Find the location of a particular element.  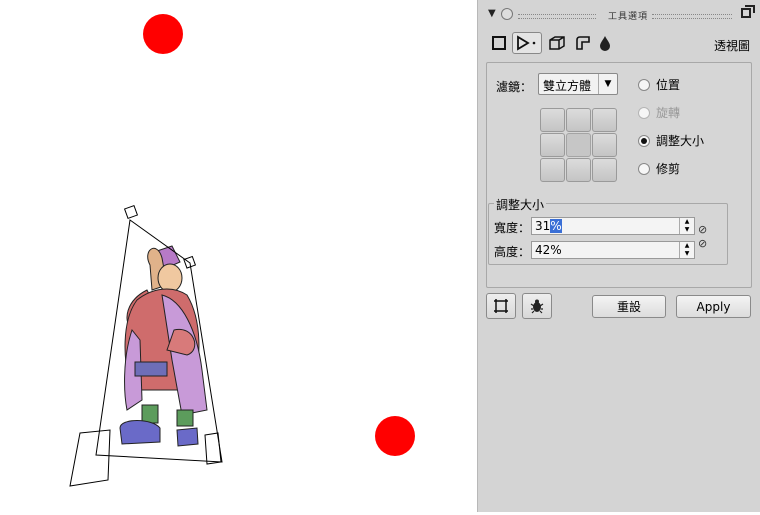

rectangle-select-icon is located at coordinates (499, 43).